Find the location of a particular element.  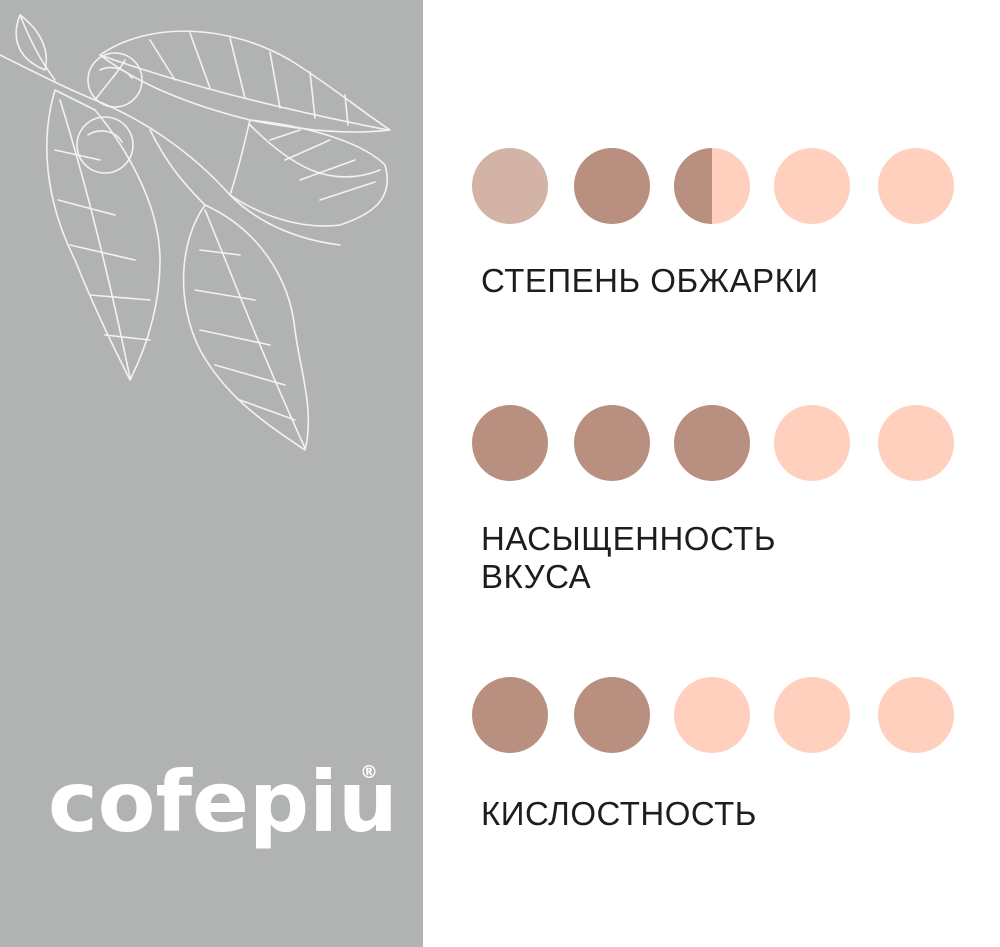

flavor-intensity-scale is located at coordinates (717, 443).